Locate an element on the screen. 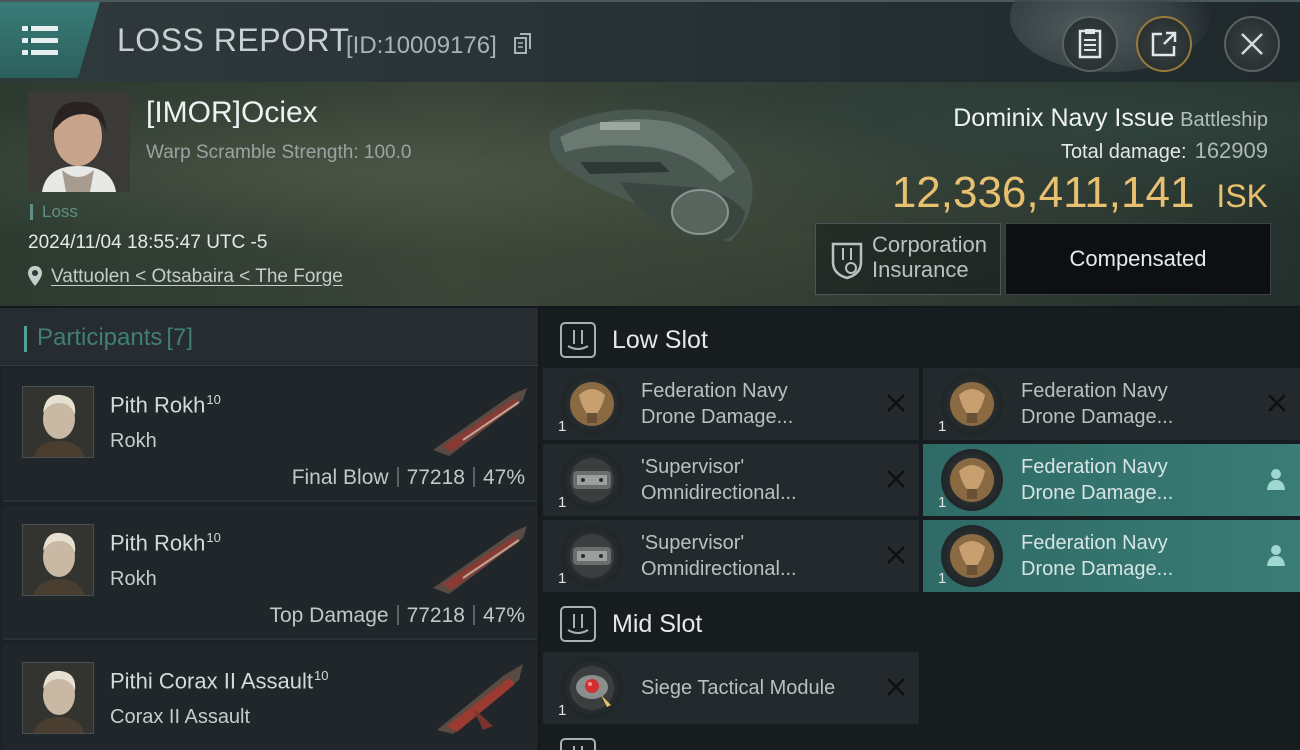  insurance-button: Corporation Insurance is located at coordinates (908, 259).